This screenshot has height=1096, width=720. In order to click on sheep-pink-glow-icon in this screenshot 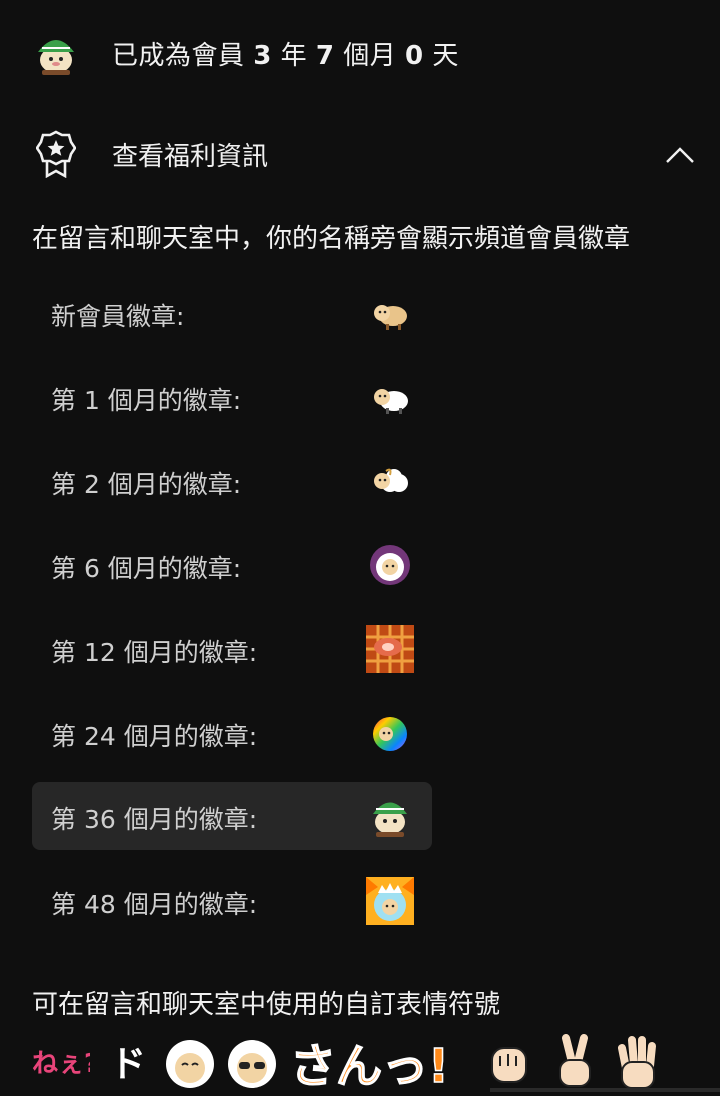, I will do `click(390, 565)`.